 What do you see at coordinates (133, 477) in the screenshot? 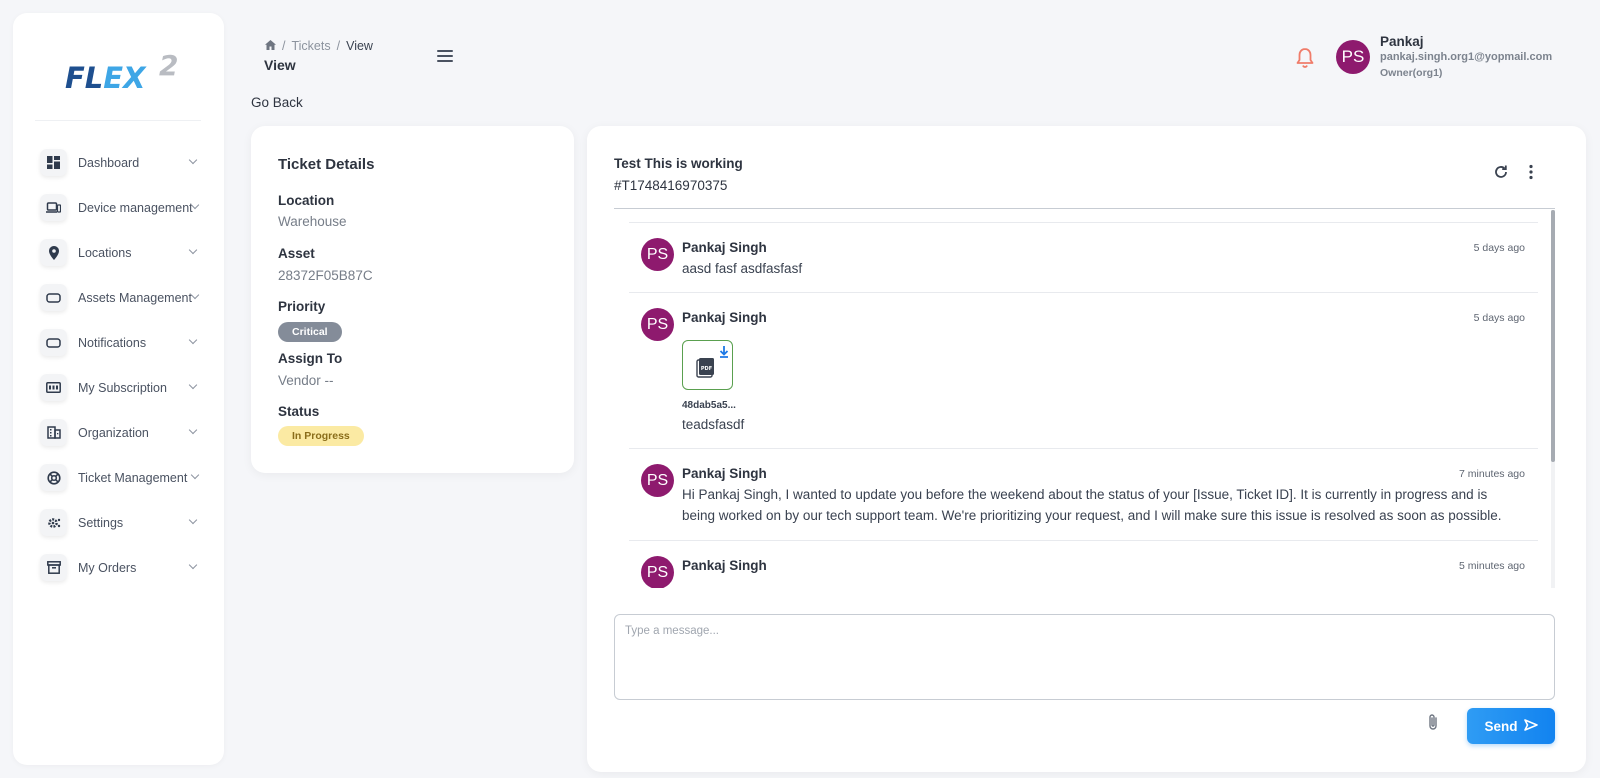
I see `sidebar-item-label: Ticket Management` at bounding box center [133, 477].